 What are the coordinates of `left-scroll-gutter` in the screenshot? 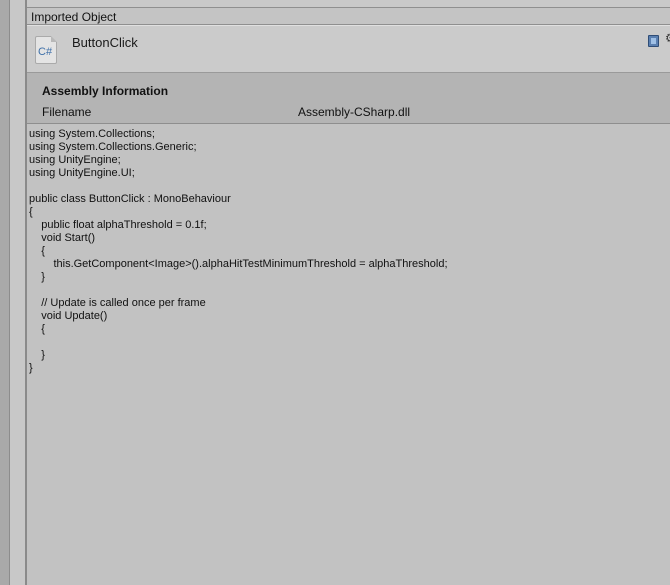 It's located at (4, 292).